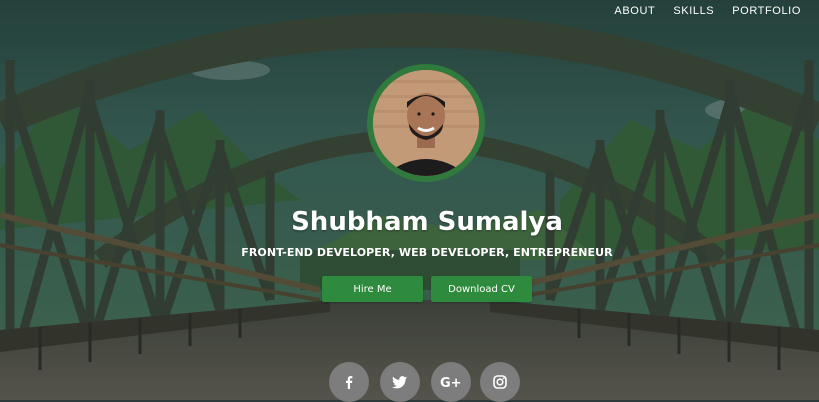 This screenshot has width=819, height=402. I want to click on profile-photo, so click(426, 123).